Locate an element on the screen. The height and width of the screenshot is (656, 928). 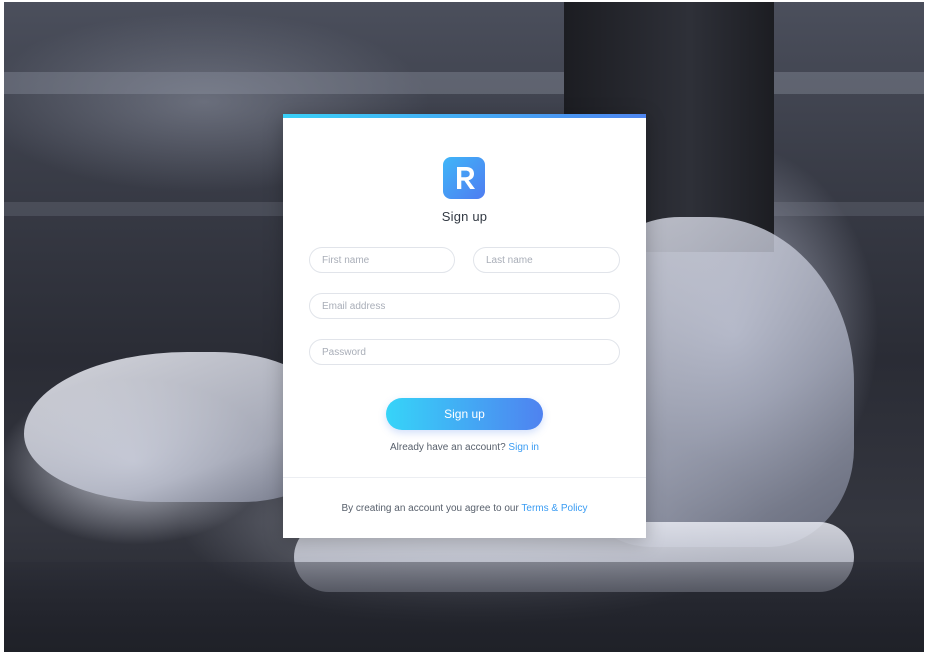
last-name-field is located at coordinates (546, 260).